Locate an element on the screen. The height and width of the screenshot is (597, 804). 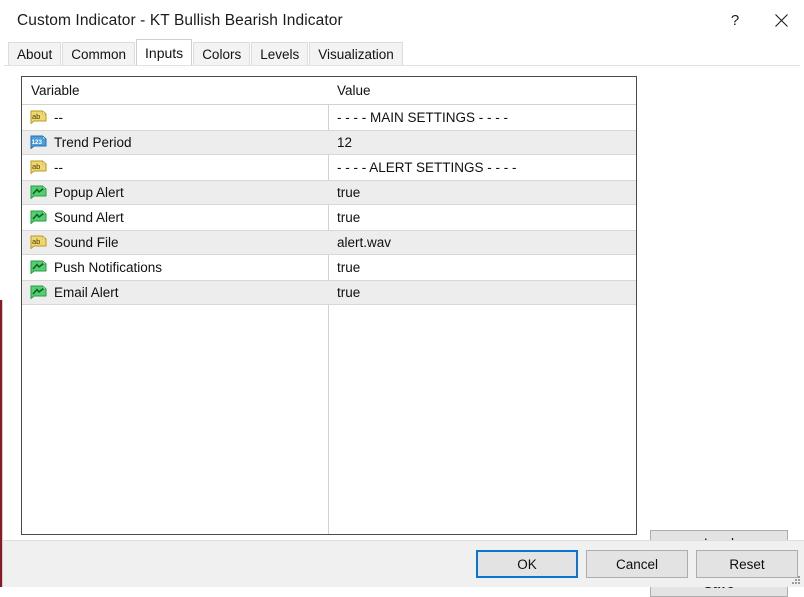
tab-colors-label: Colors is located at coordinates (222, 54).